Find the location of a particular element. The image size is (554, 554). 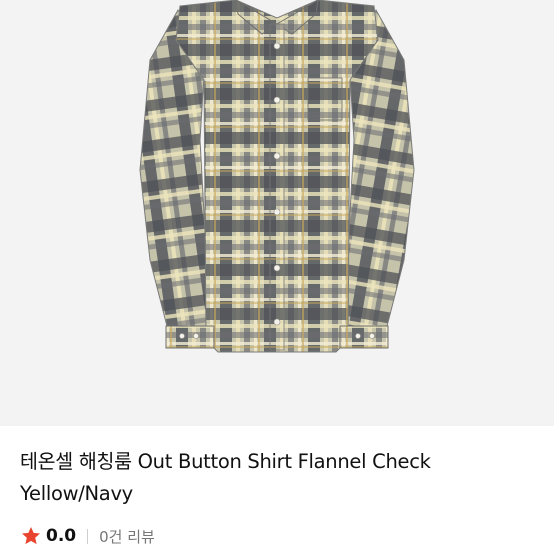

review-count: 0건 리뷰 is located at coordinates (127, 536).